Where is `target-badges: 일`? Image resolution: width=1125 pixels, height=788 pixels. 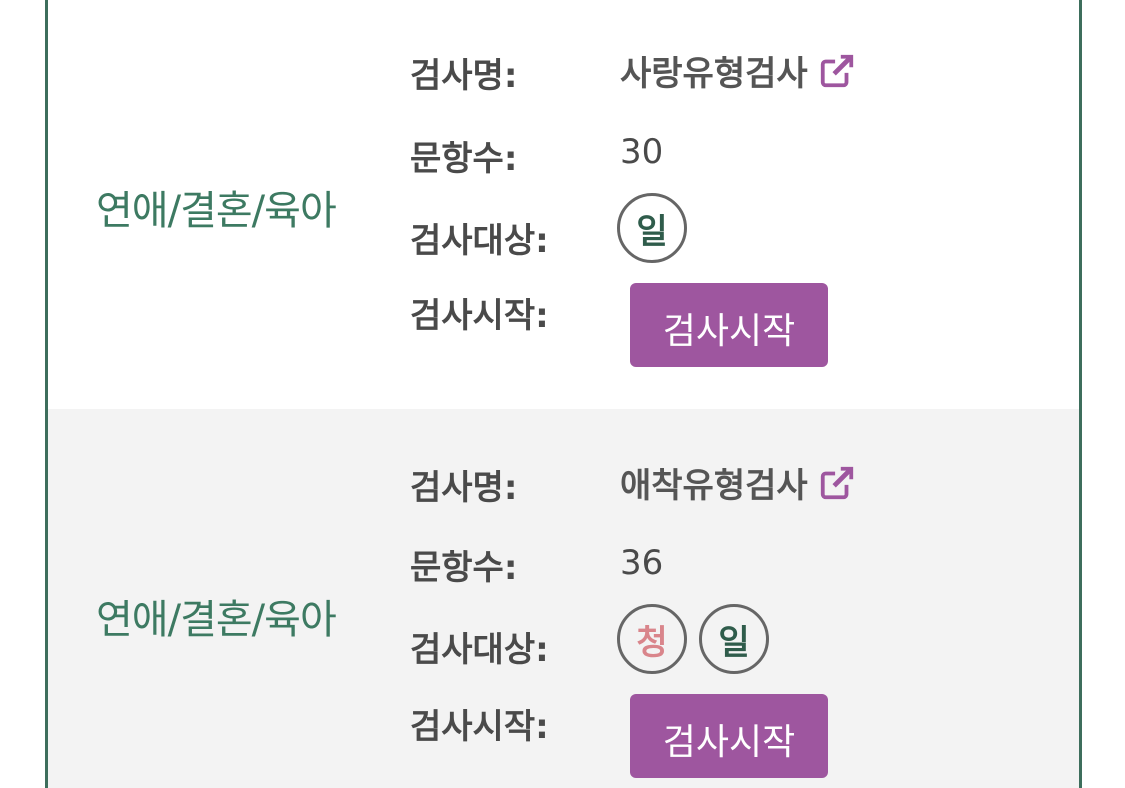
target-badges: 일 is located at coordinates (652, 228).